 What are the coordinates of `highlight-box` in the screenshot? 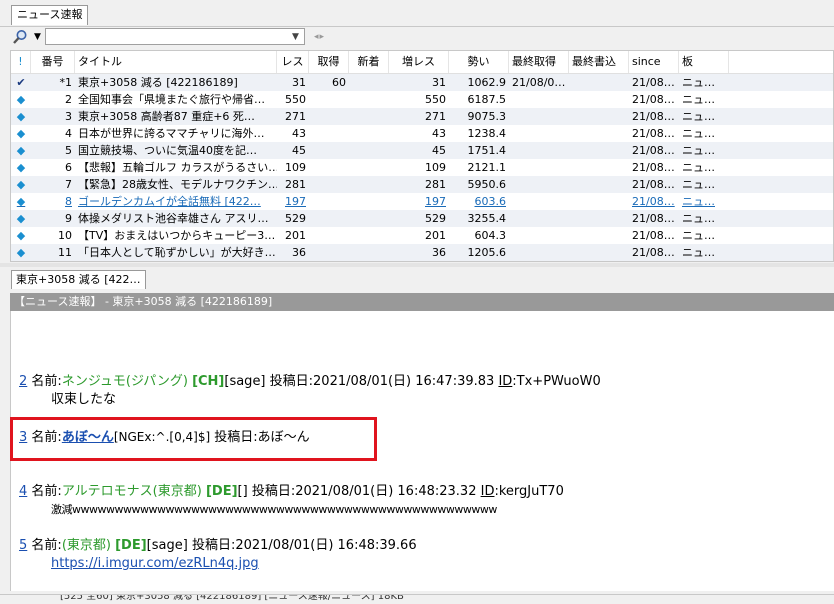 It's located at (193, 439).